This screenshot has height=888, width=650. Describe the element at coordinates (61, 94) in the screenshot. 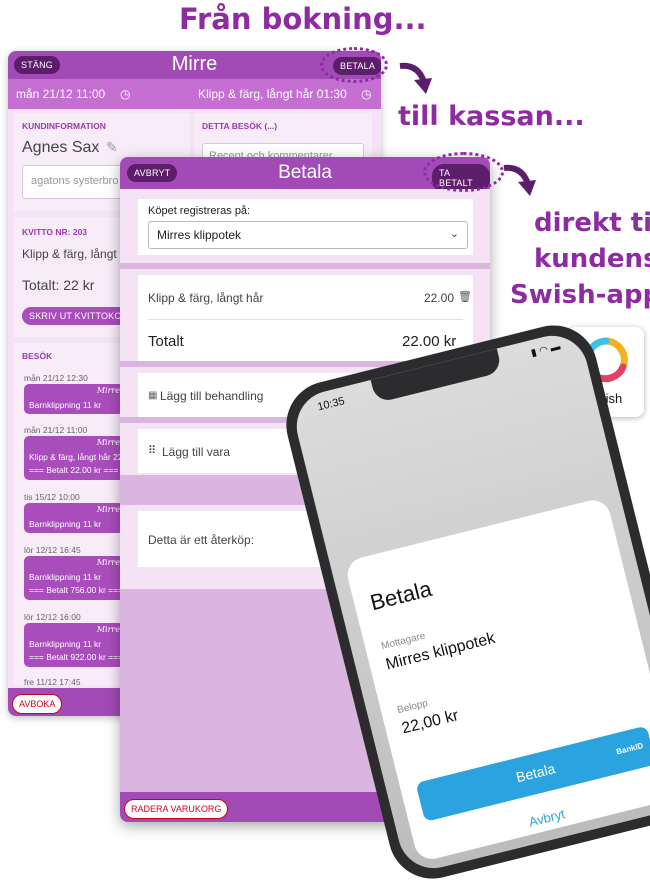

I see `booking-date-time: mån 21/12 11:00` at that location.